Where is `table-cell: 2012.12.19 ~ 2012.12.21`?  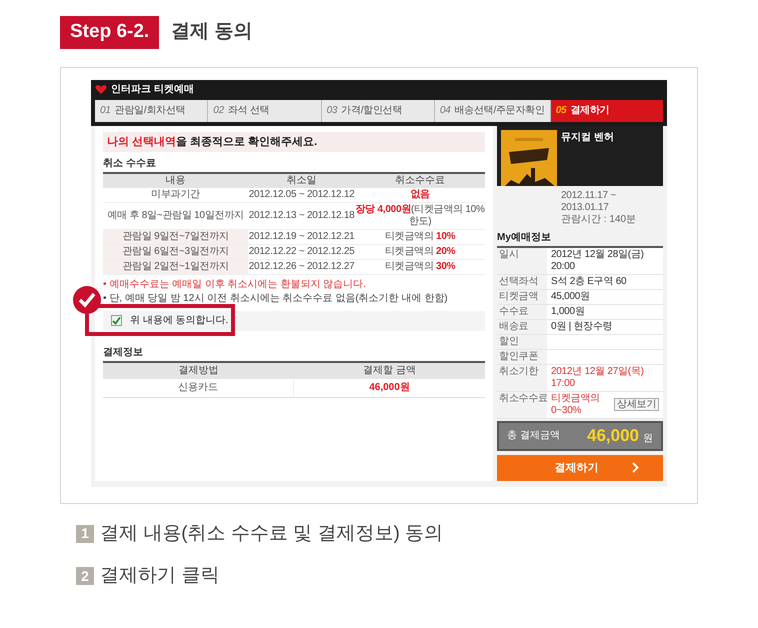
table-cell: 2012.12.19 ~ 2012.12.21 is located at coordinates (302, 237).